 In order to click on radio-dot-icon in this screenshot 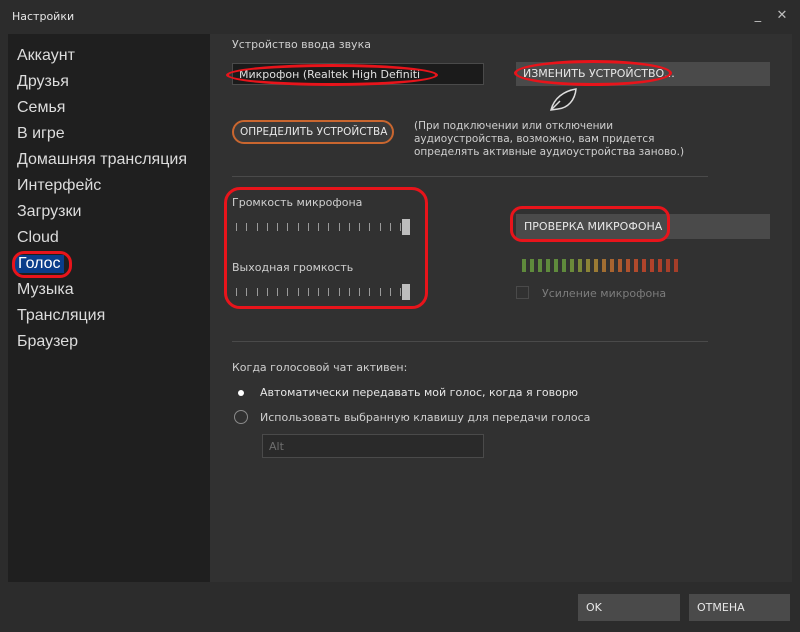, I will do `click(241, 393)`.